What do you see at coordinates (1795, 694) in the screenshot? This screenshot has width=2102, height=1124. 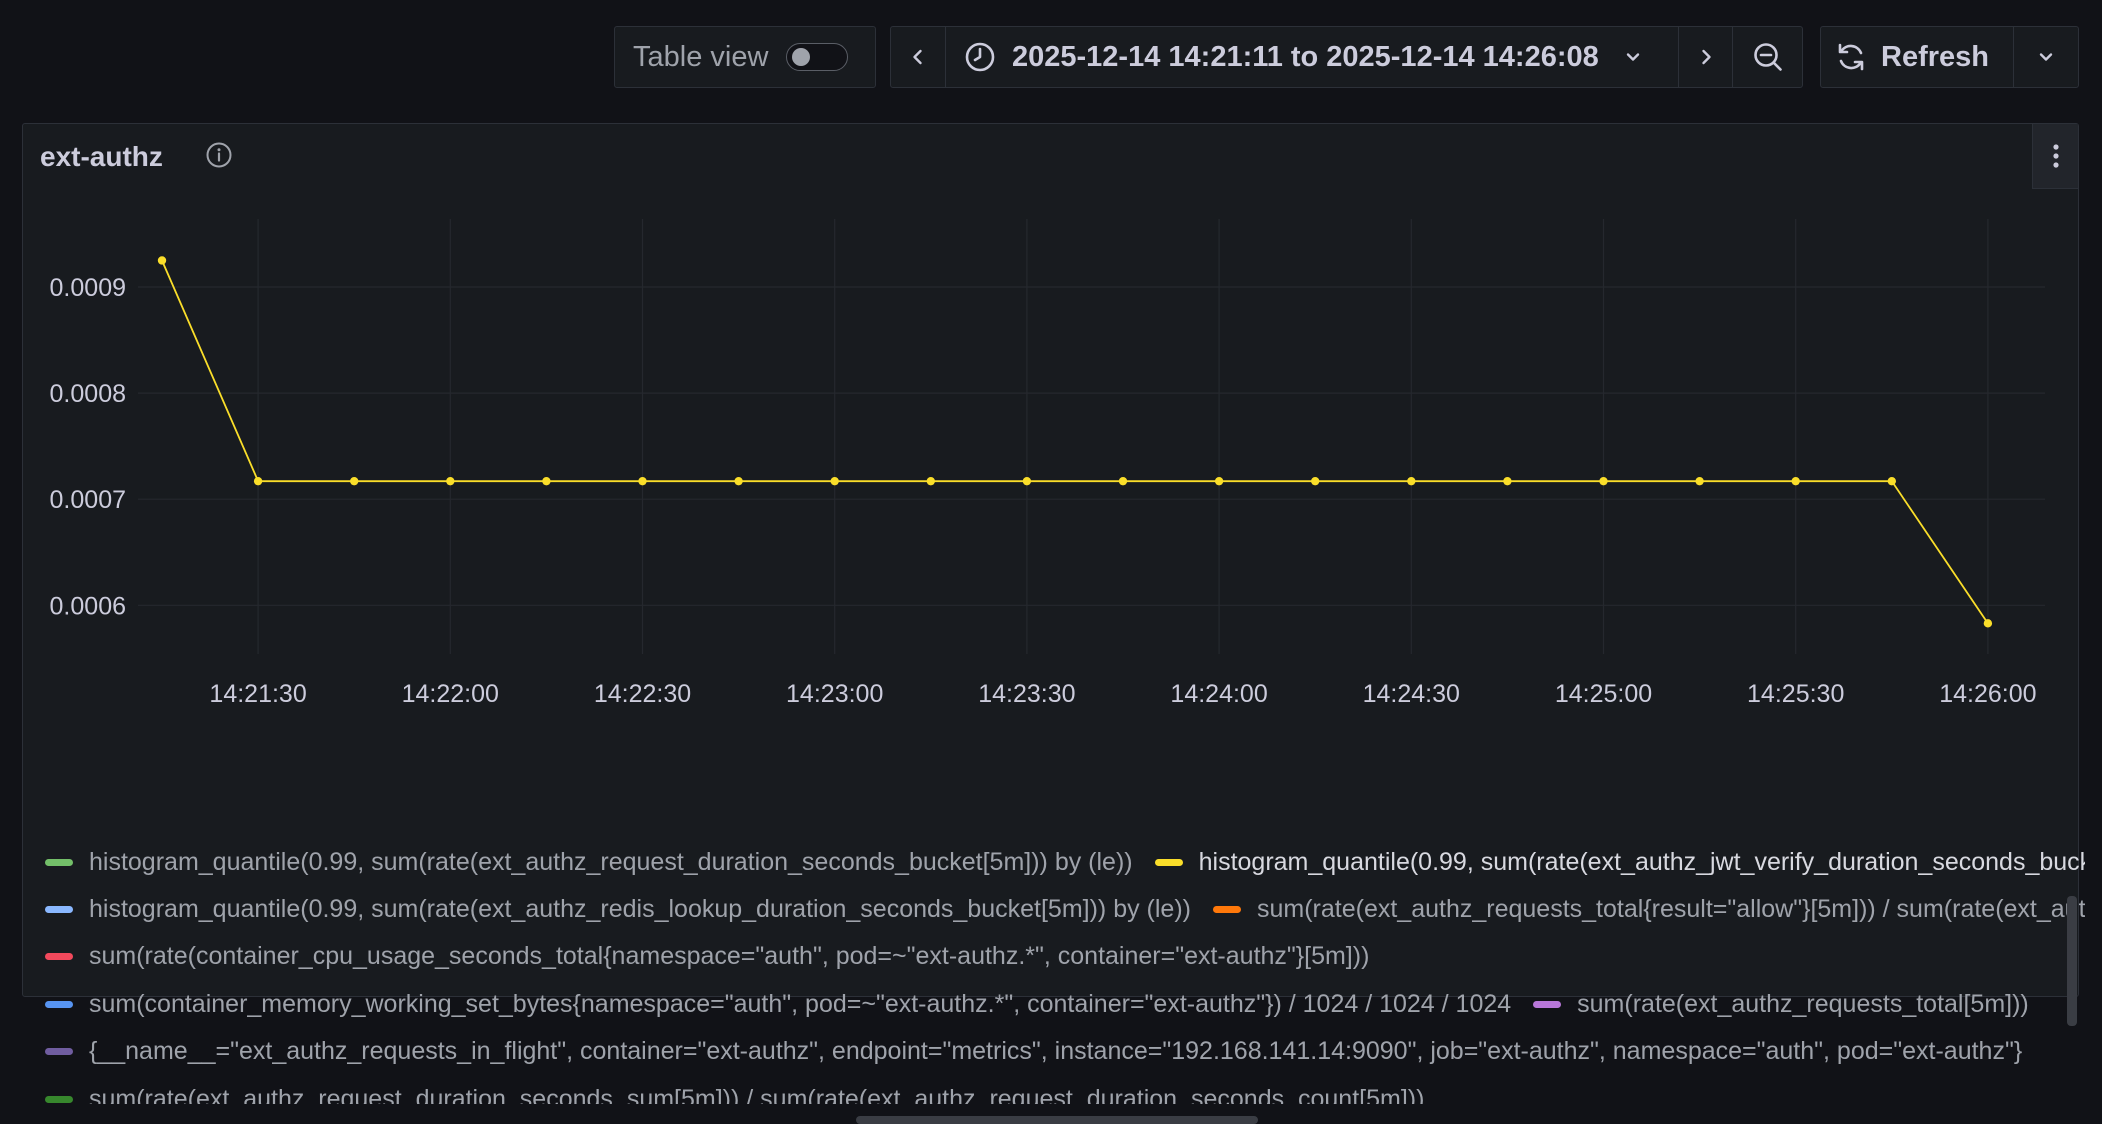 I see `x-tick-label: 14:25:30` at bounding box center [1795, 694].